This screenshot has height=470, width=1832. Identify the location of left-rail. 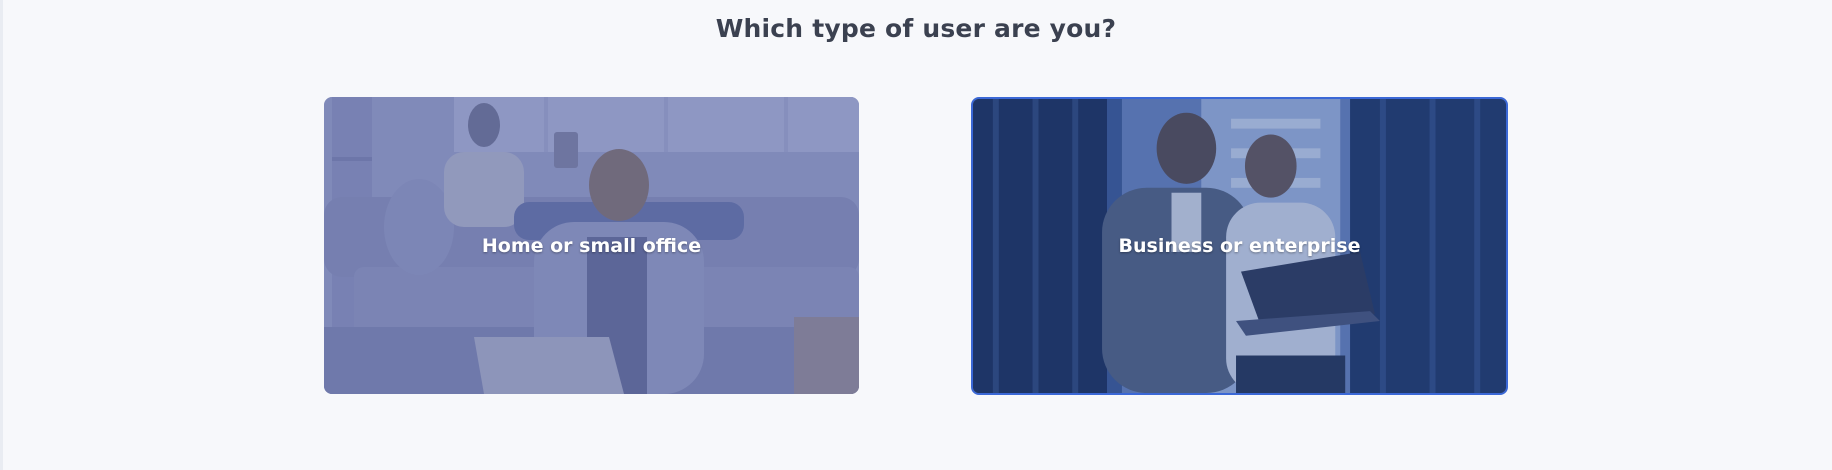
(1, 235).